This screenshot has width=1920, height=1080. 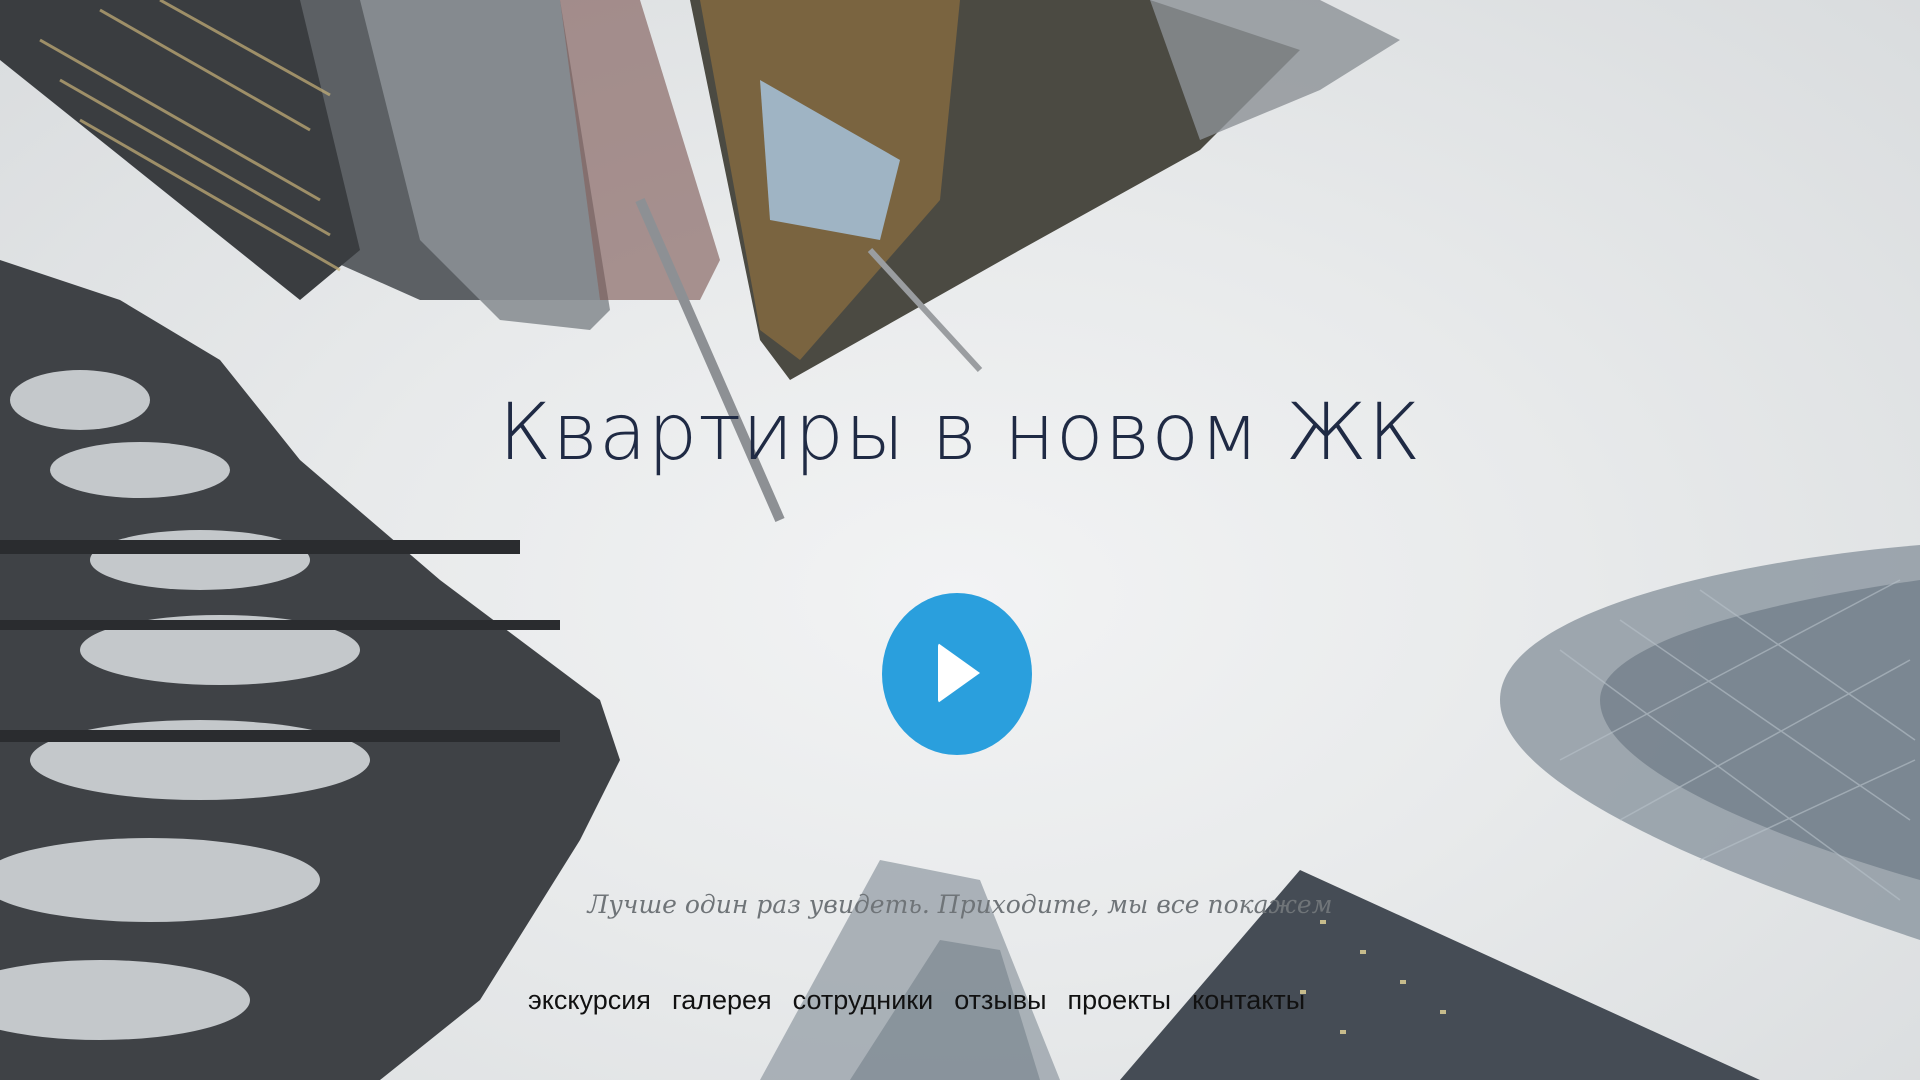 I want to click on page-title: Квартиры в новом ЖК, so click(x=960, y=433).